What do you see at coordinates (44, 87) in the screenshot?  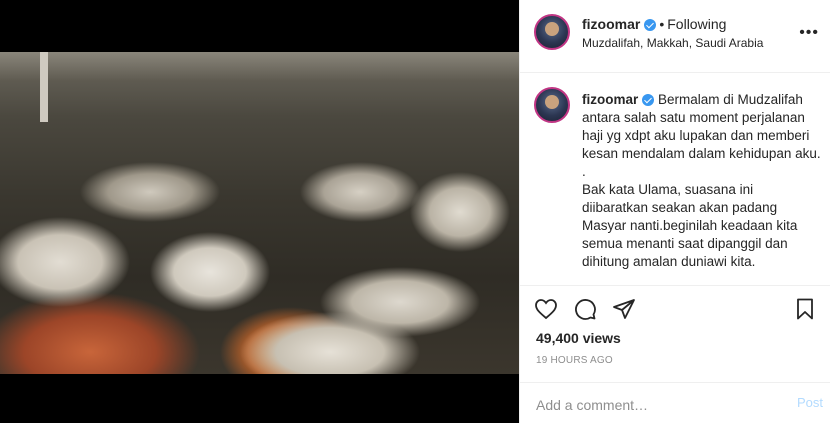 I see `background-pole` at bounding box center [44, 87].